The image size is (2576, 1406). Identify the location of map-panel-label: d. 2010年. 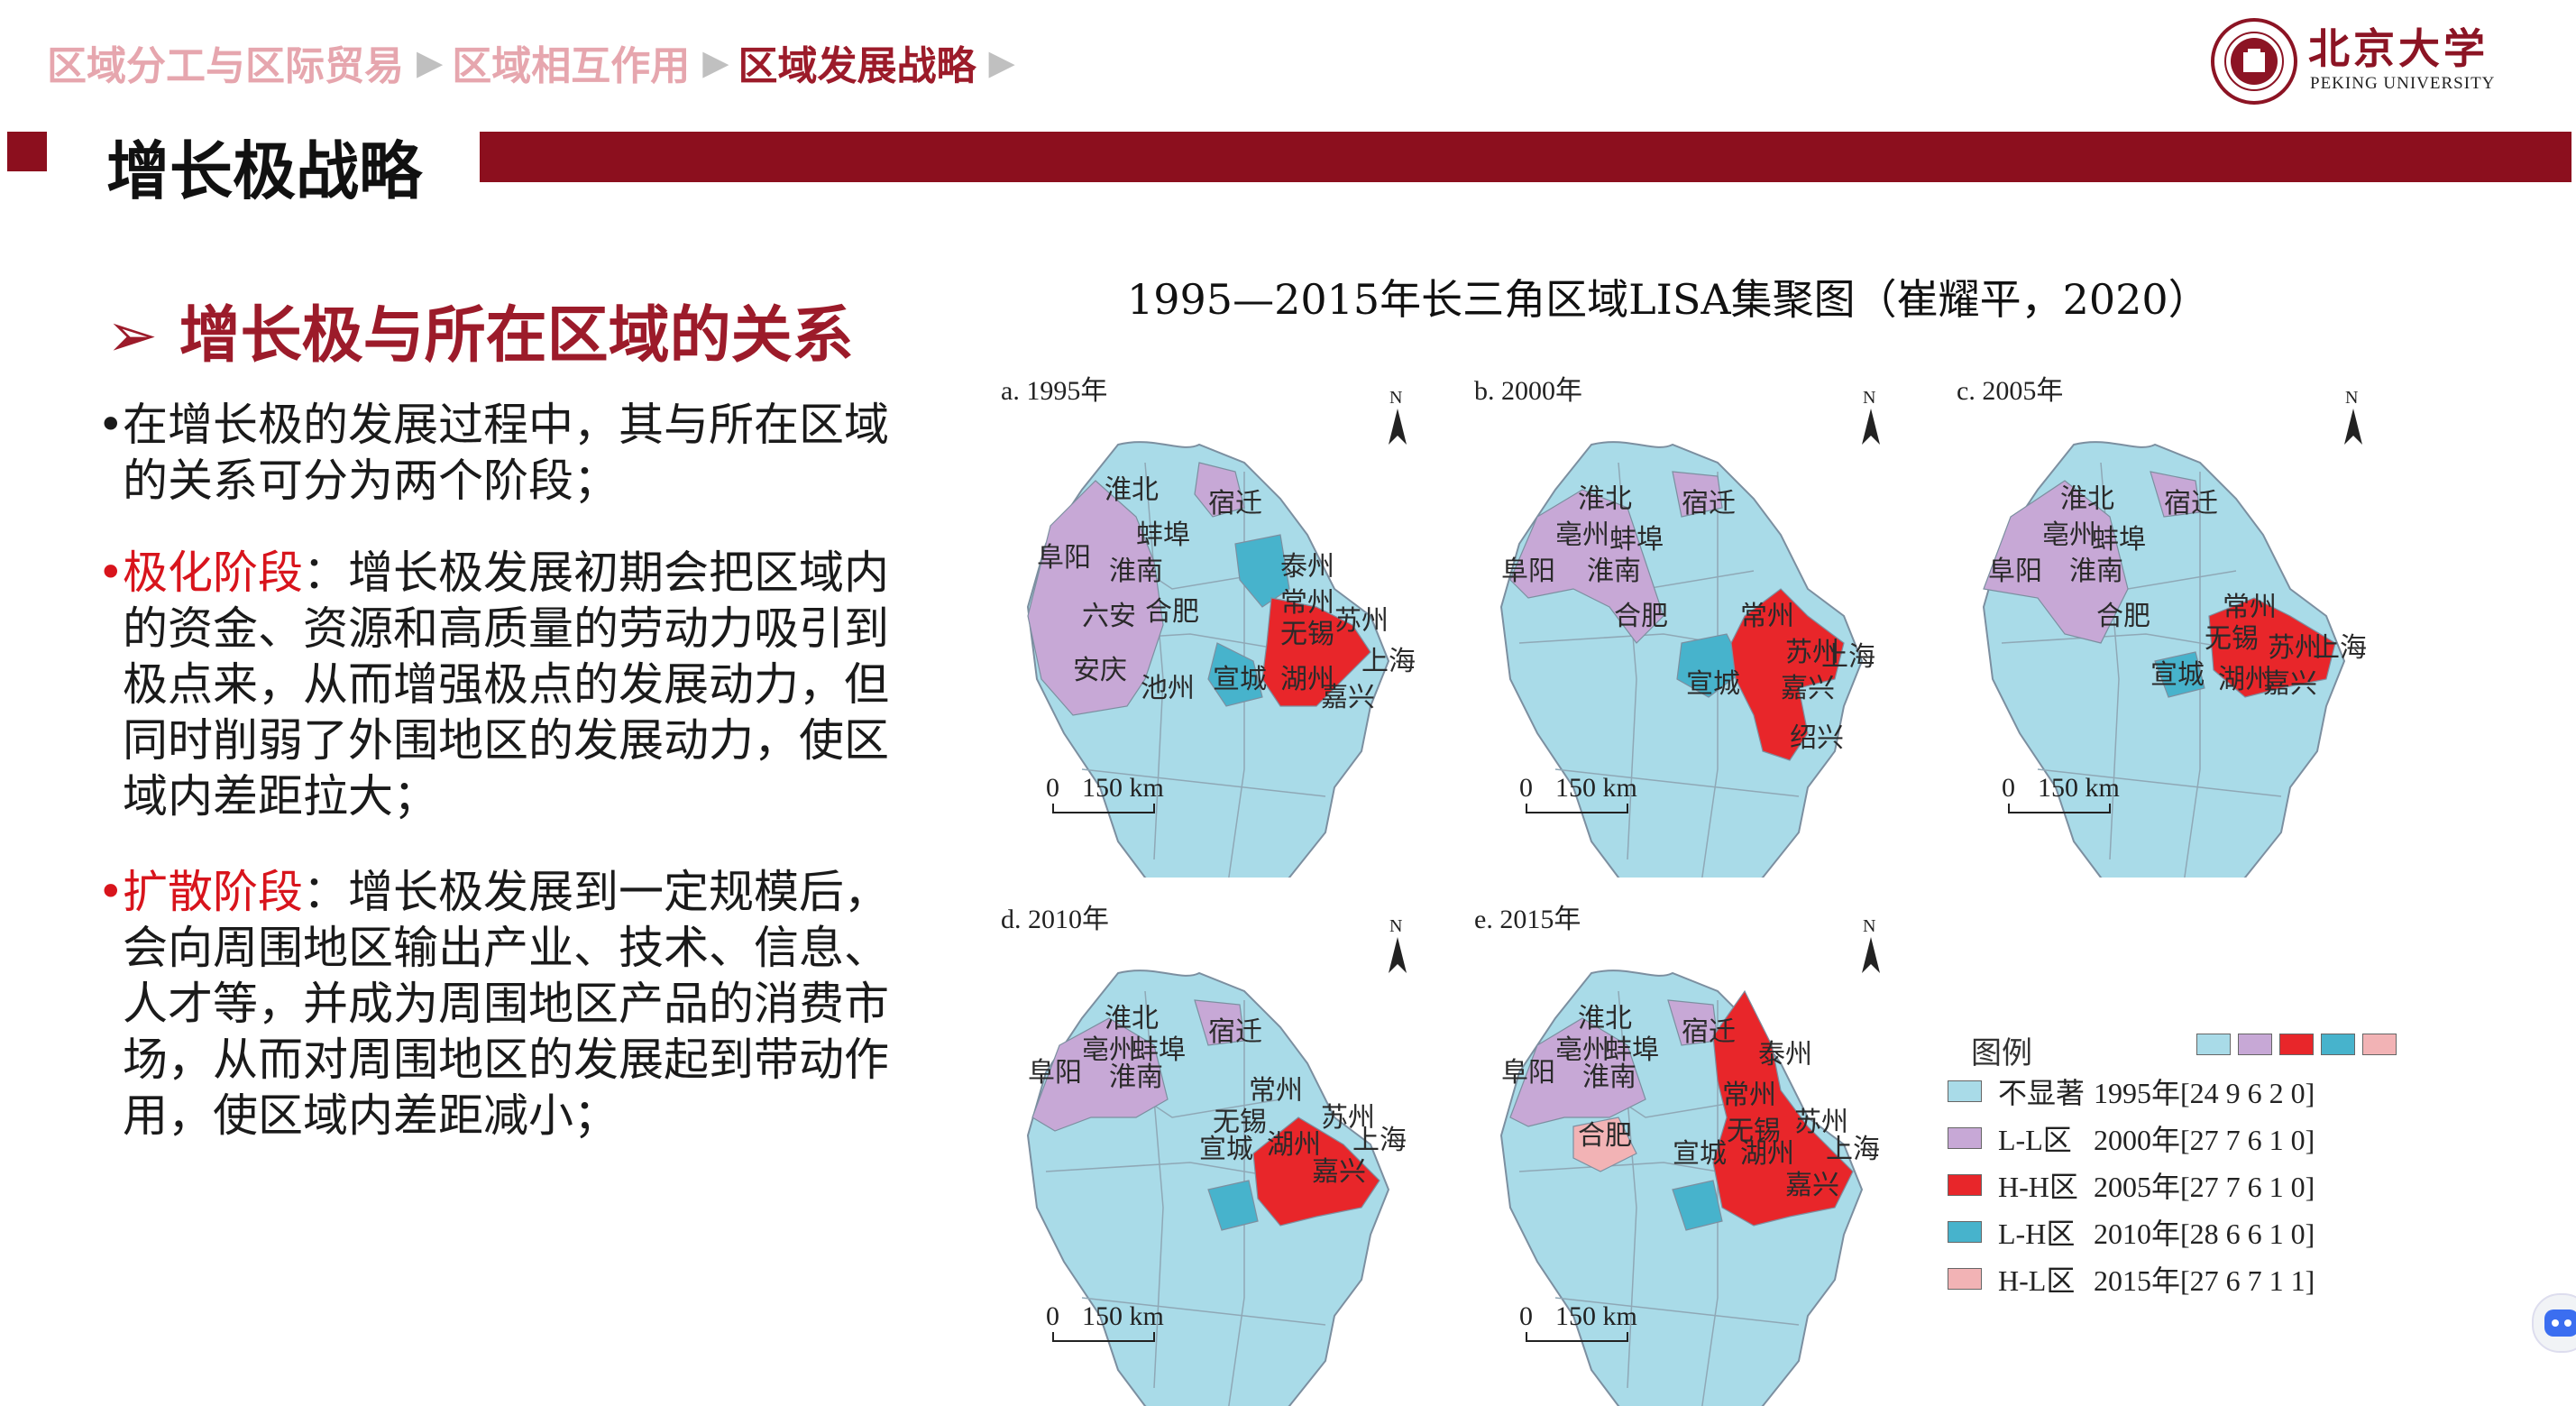
(1055, 920).